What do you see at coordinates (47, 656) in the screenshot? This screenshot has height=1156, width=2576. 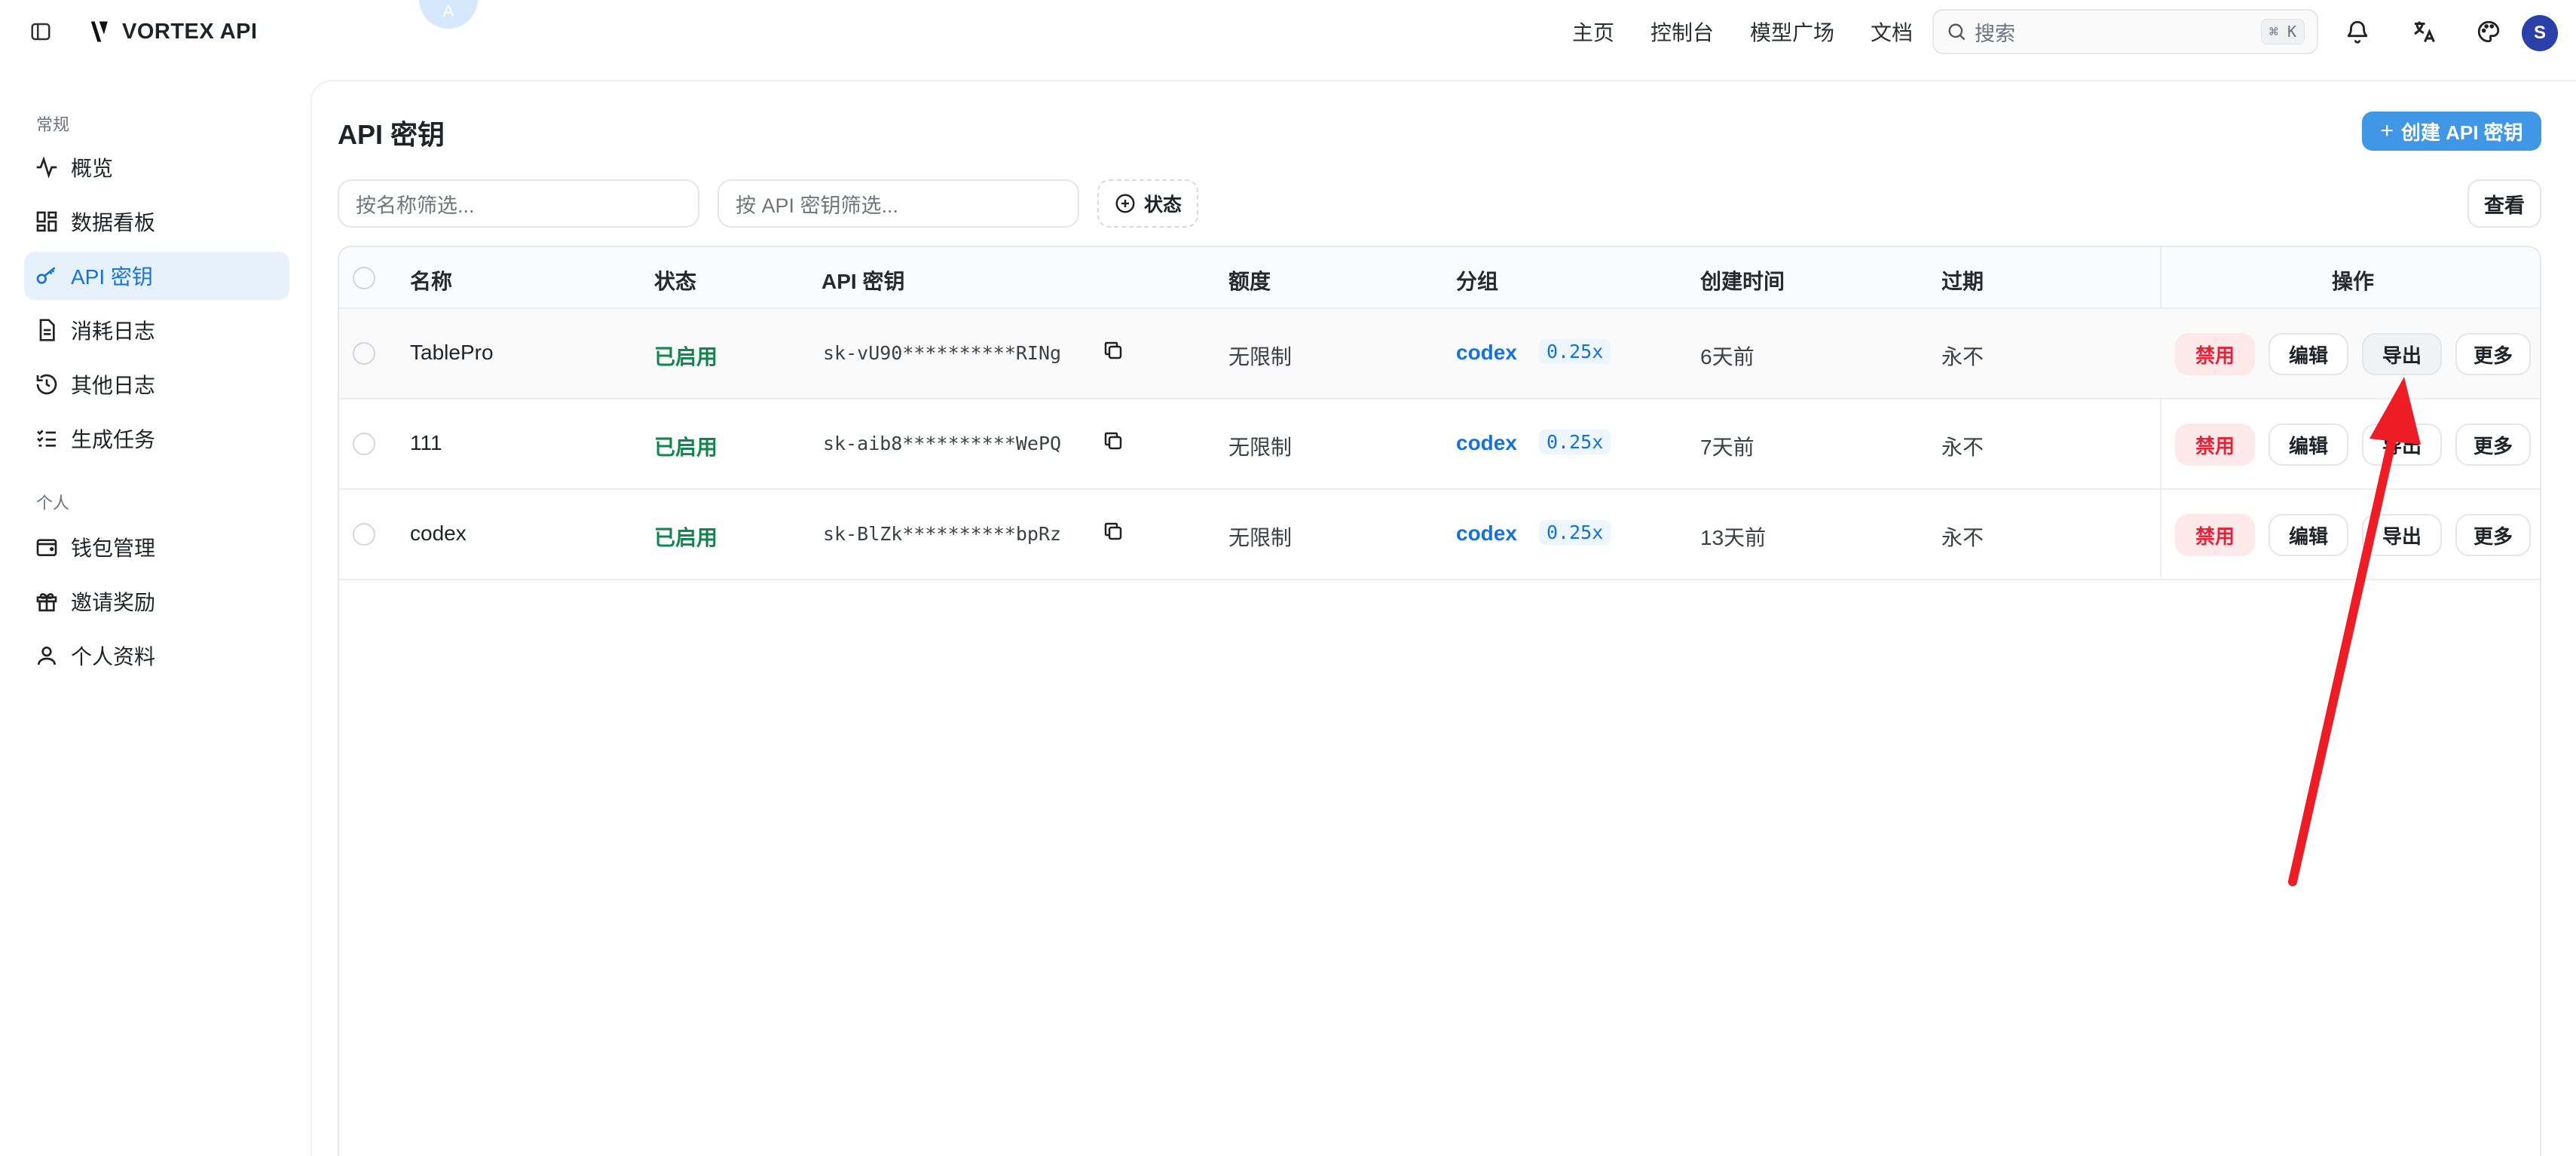 I see `user-icon` at bounding box center [47, 656].